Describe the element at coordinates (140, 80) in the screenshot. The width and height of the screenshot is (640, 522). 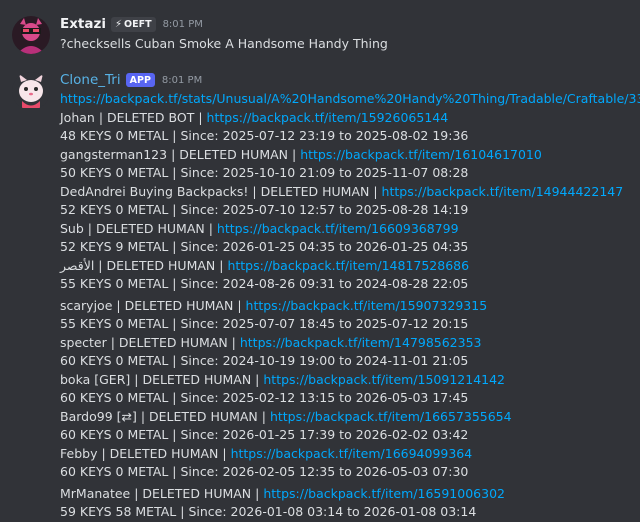
I see `app-badge: APP` at that location.